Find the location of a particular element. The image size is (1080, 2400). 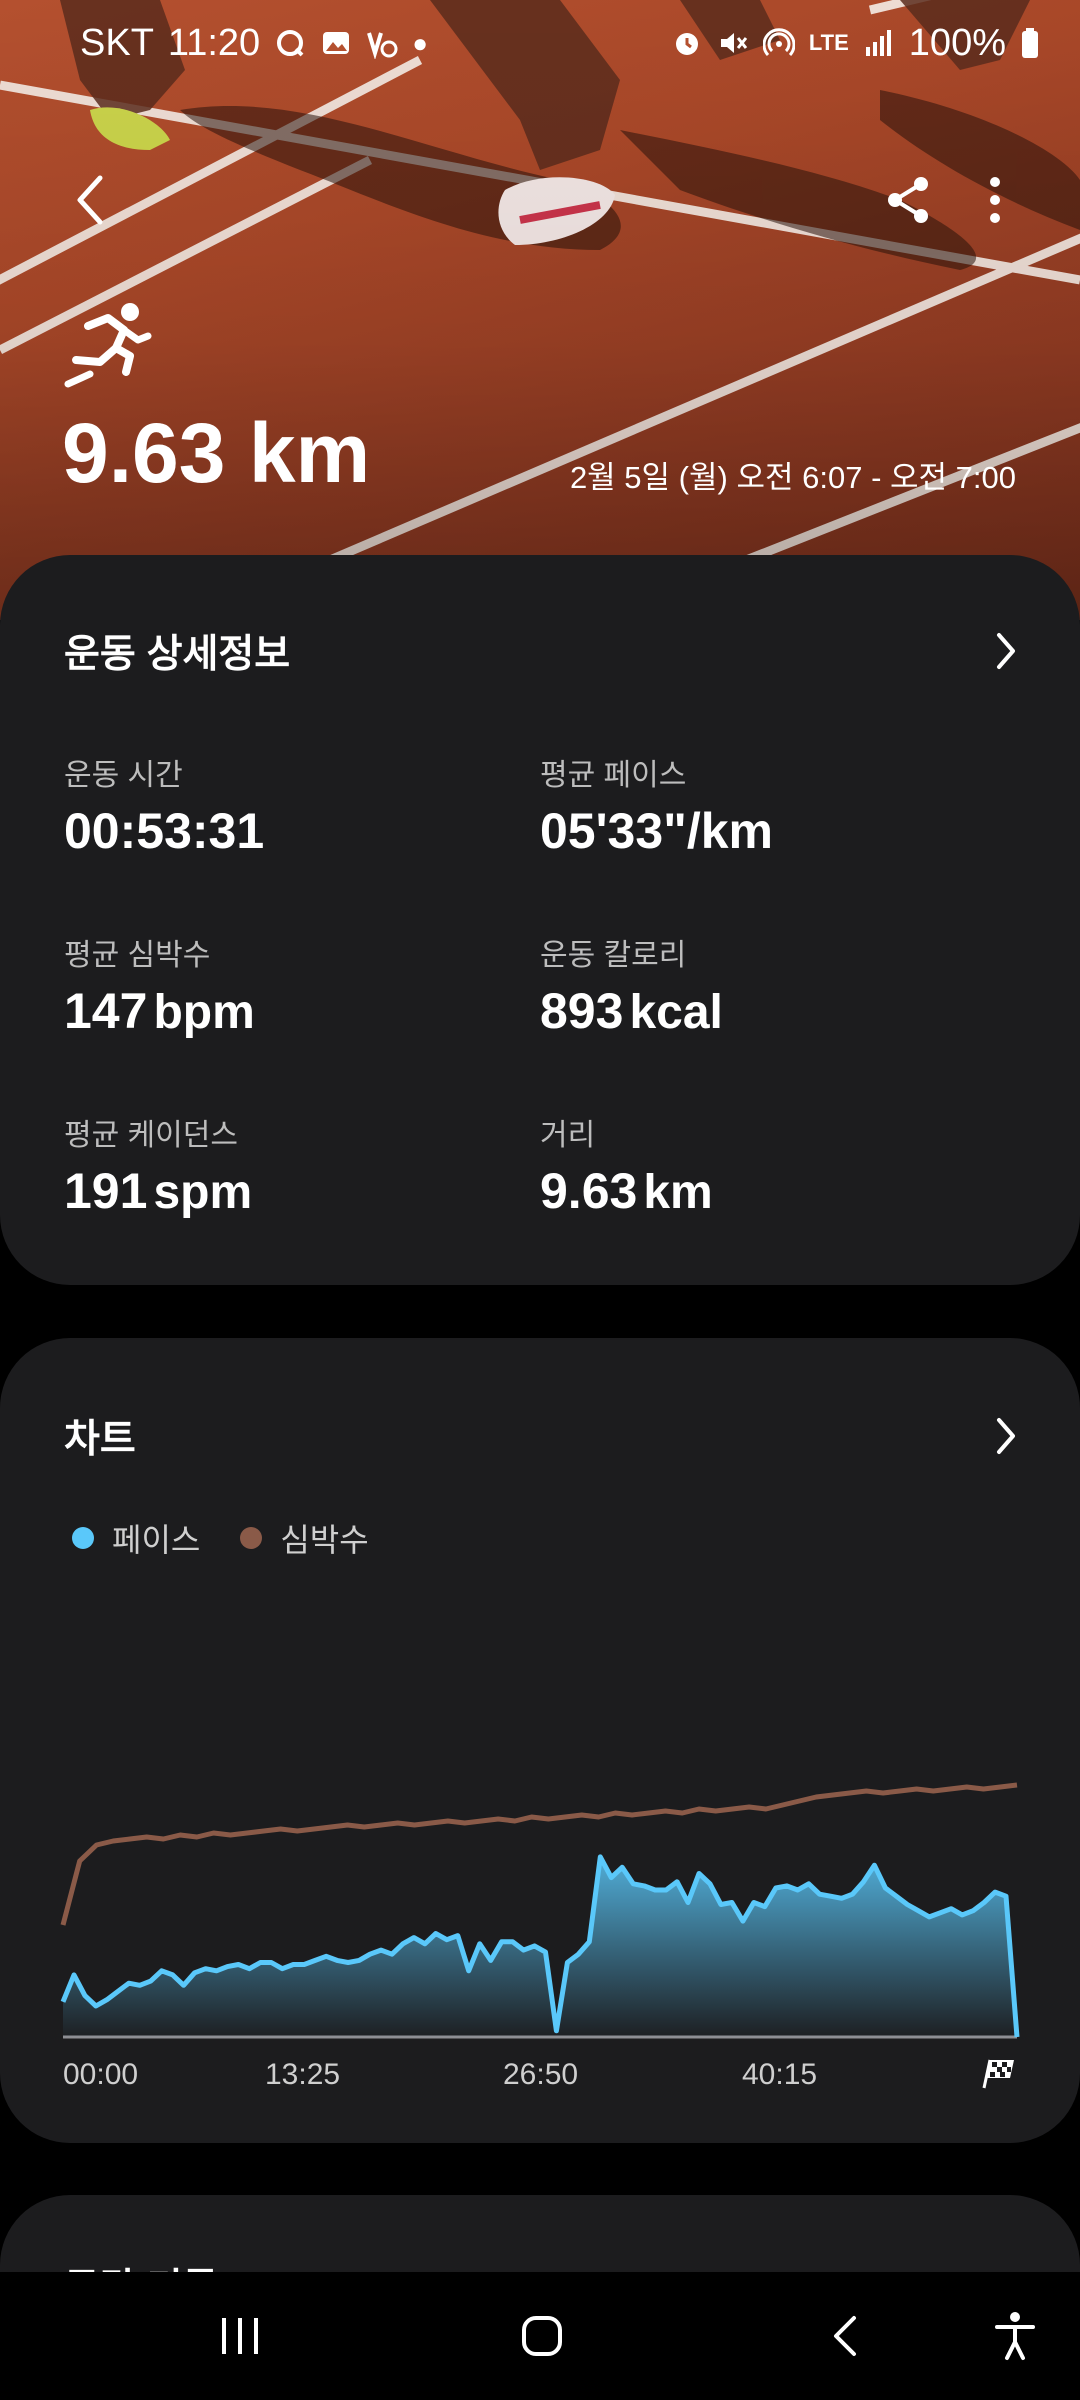

accessibility-button is located at coordinates (1015, 2336).